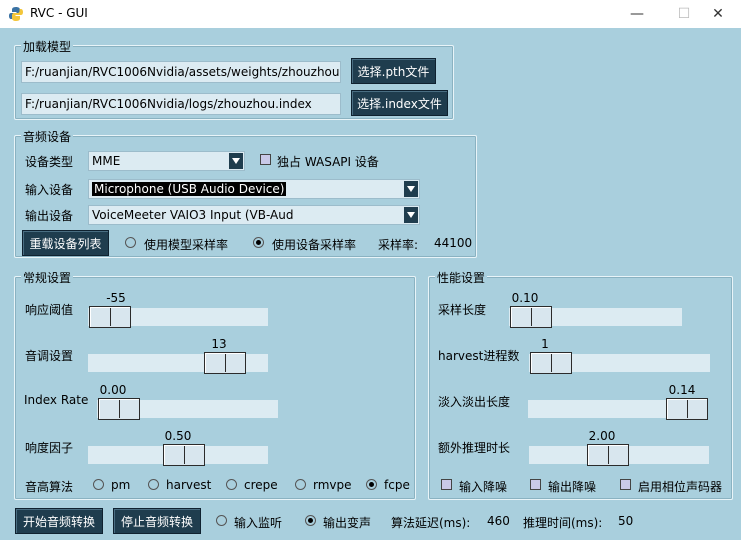  What do you see at coordinates (113, 390) in the screenshot?
I see `index-rate-value: 0.00` at bounding box center [113, 390].